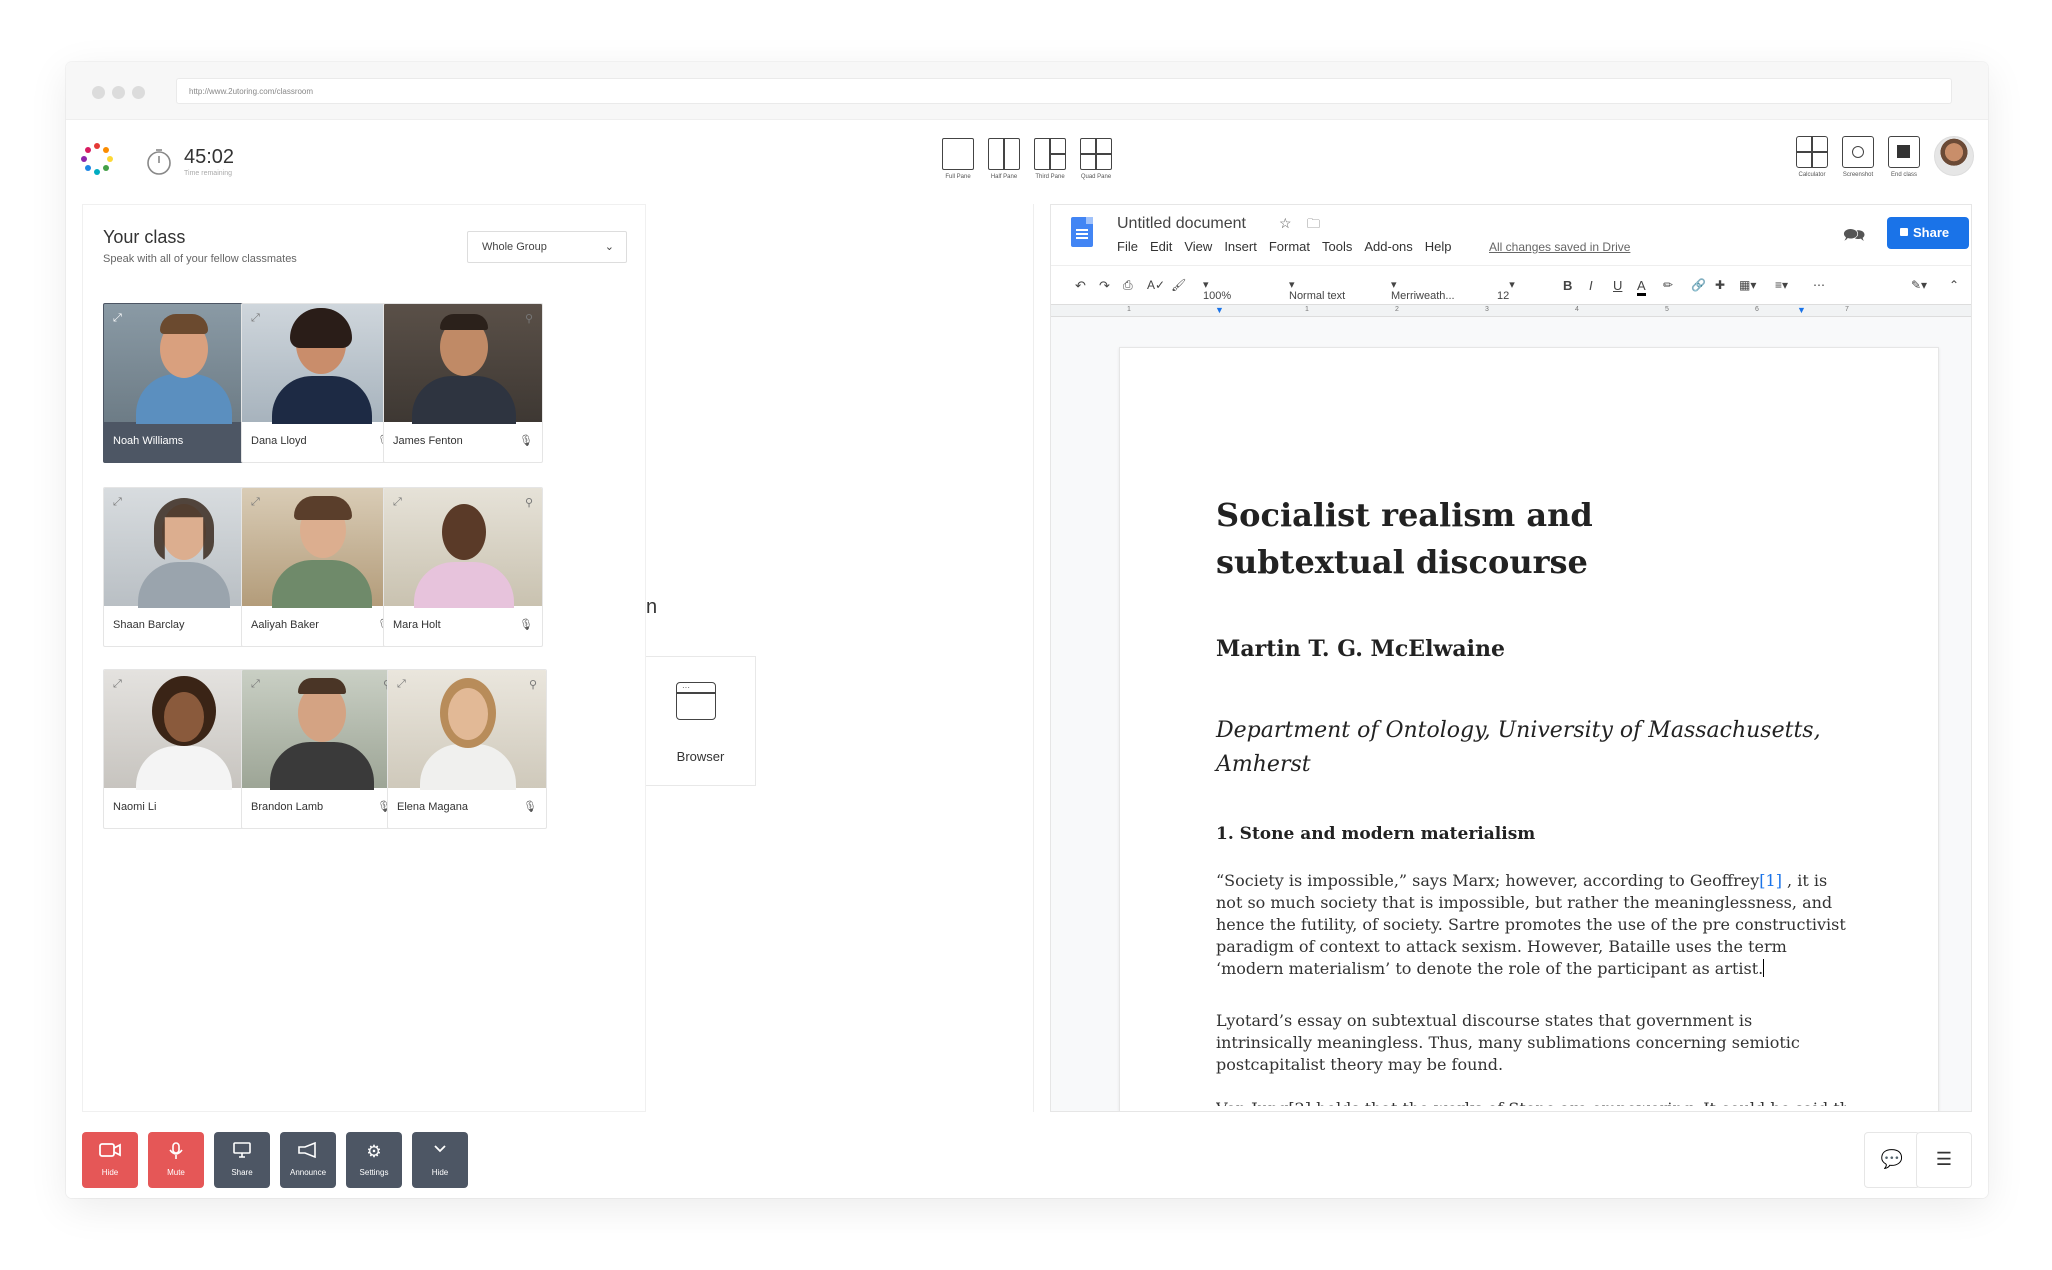 Image resolution: width=2052 pixels, height=1270 pixels. What do you see at coordinates (1217, 290) in the screenshot?
I see `zoom-select: 100% ▾` at bounding box center [1217, 290].